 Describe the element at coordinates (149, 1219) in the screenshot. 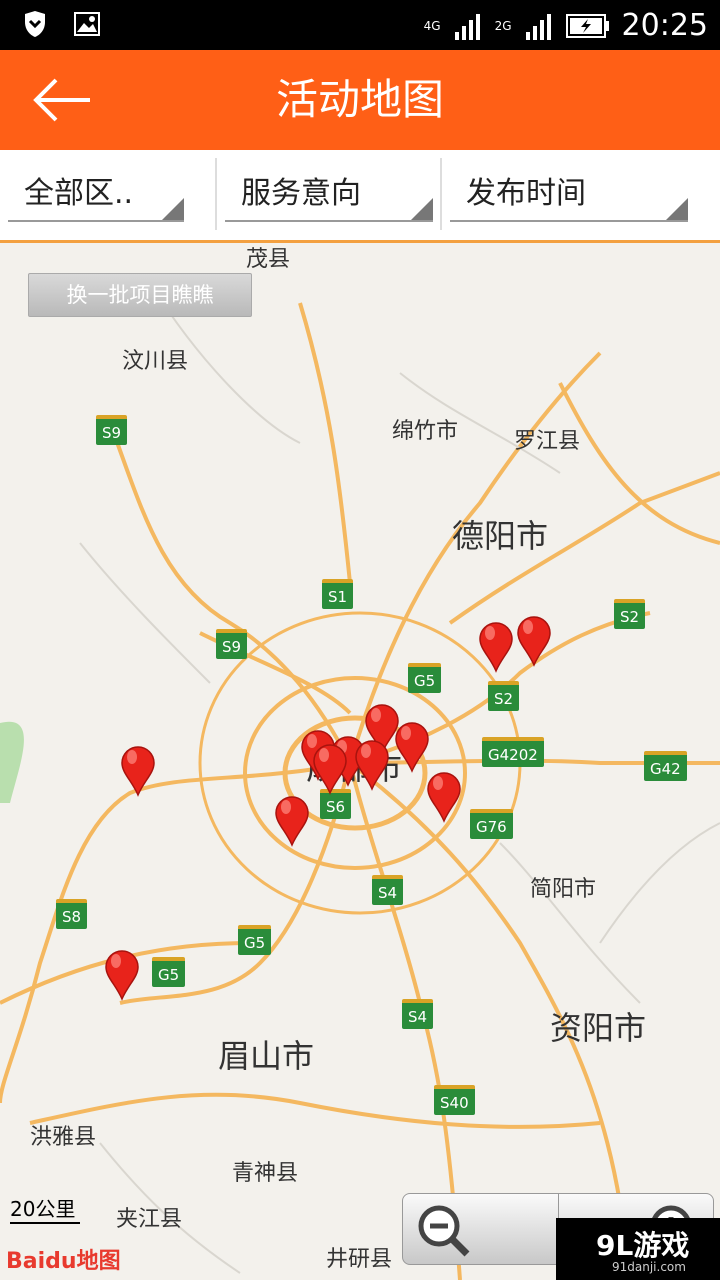

I see `map-label-jiajiang: 夹江县` at that location.